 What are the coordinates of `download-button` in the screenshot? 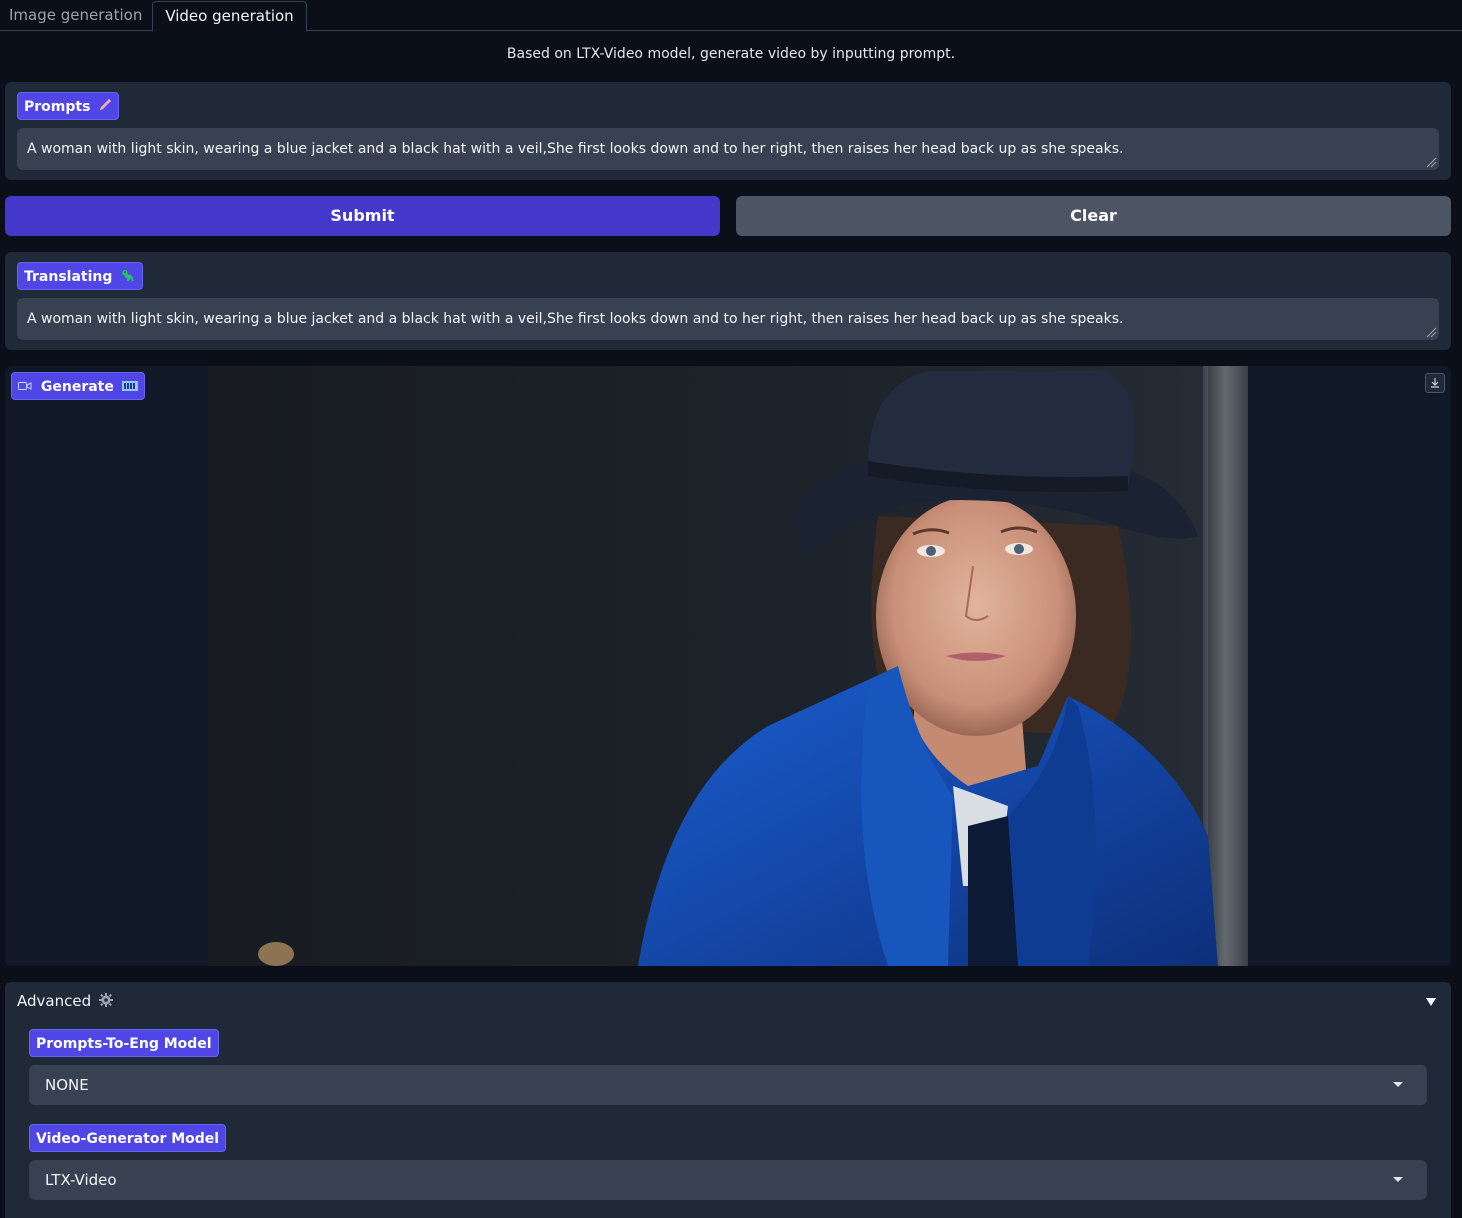 It's located at (1435, 383).